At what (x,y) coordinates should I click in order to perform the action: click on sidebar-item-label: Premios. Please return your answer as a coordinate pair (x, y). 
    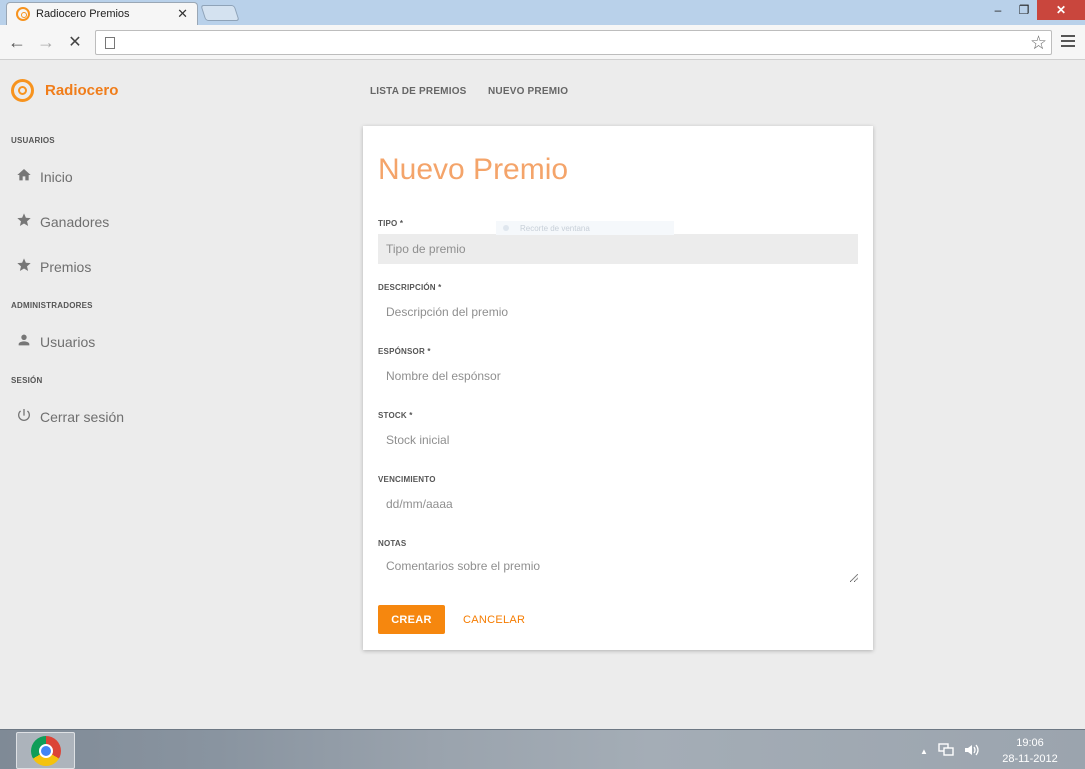
    Looking at the image, I should click on (66, 267).